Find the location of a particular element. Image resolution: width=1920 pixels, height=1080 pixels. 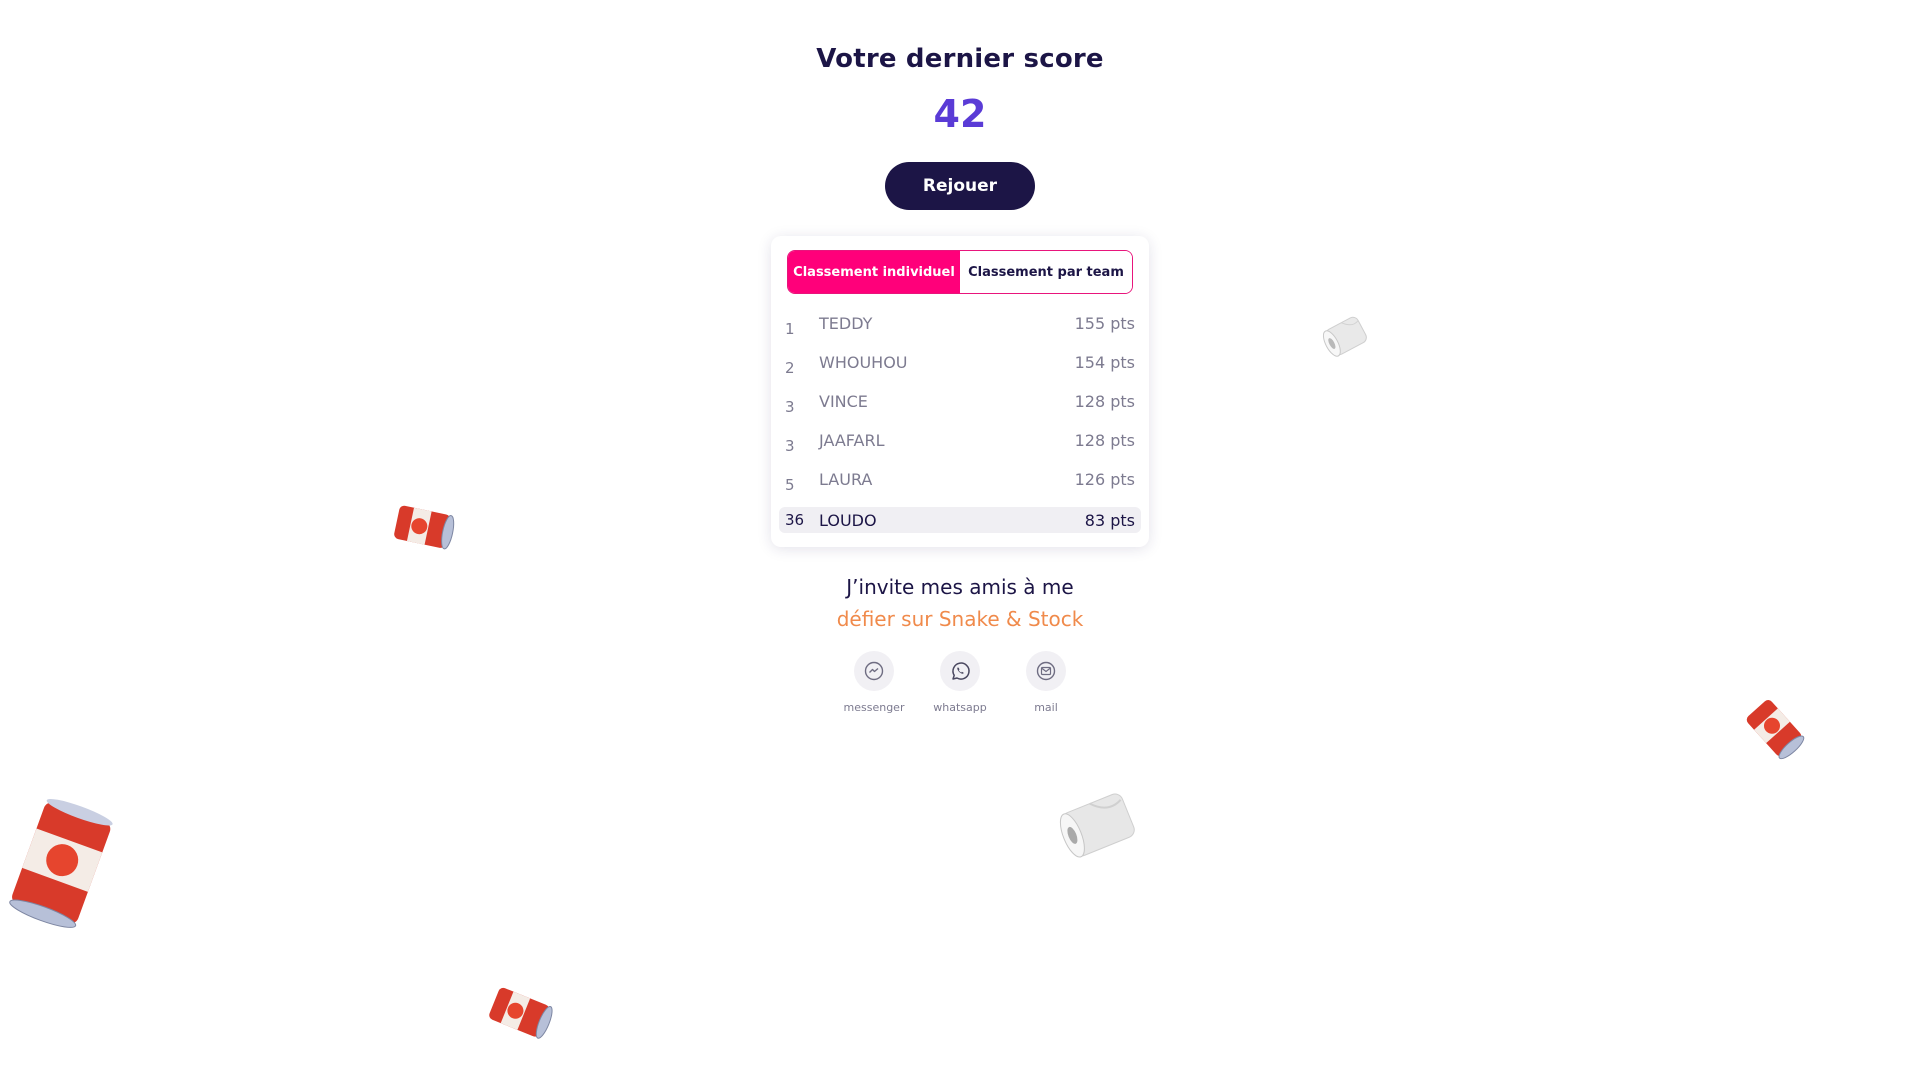

share-mail-button: mail is located at coordinates (1046, 682).